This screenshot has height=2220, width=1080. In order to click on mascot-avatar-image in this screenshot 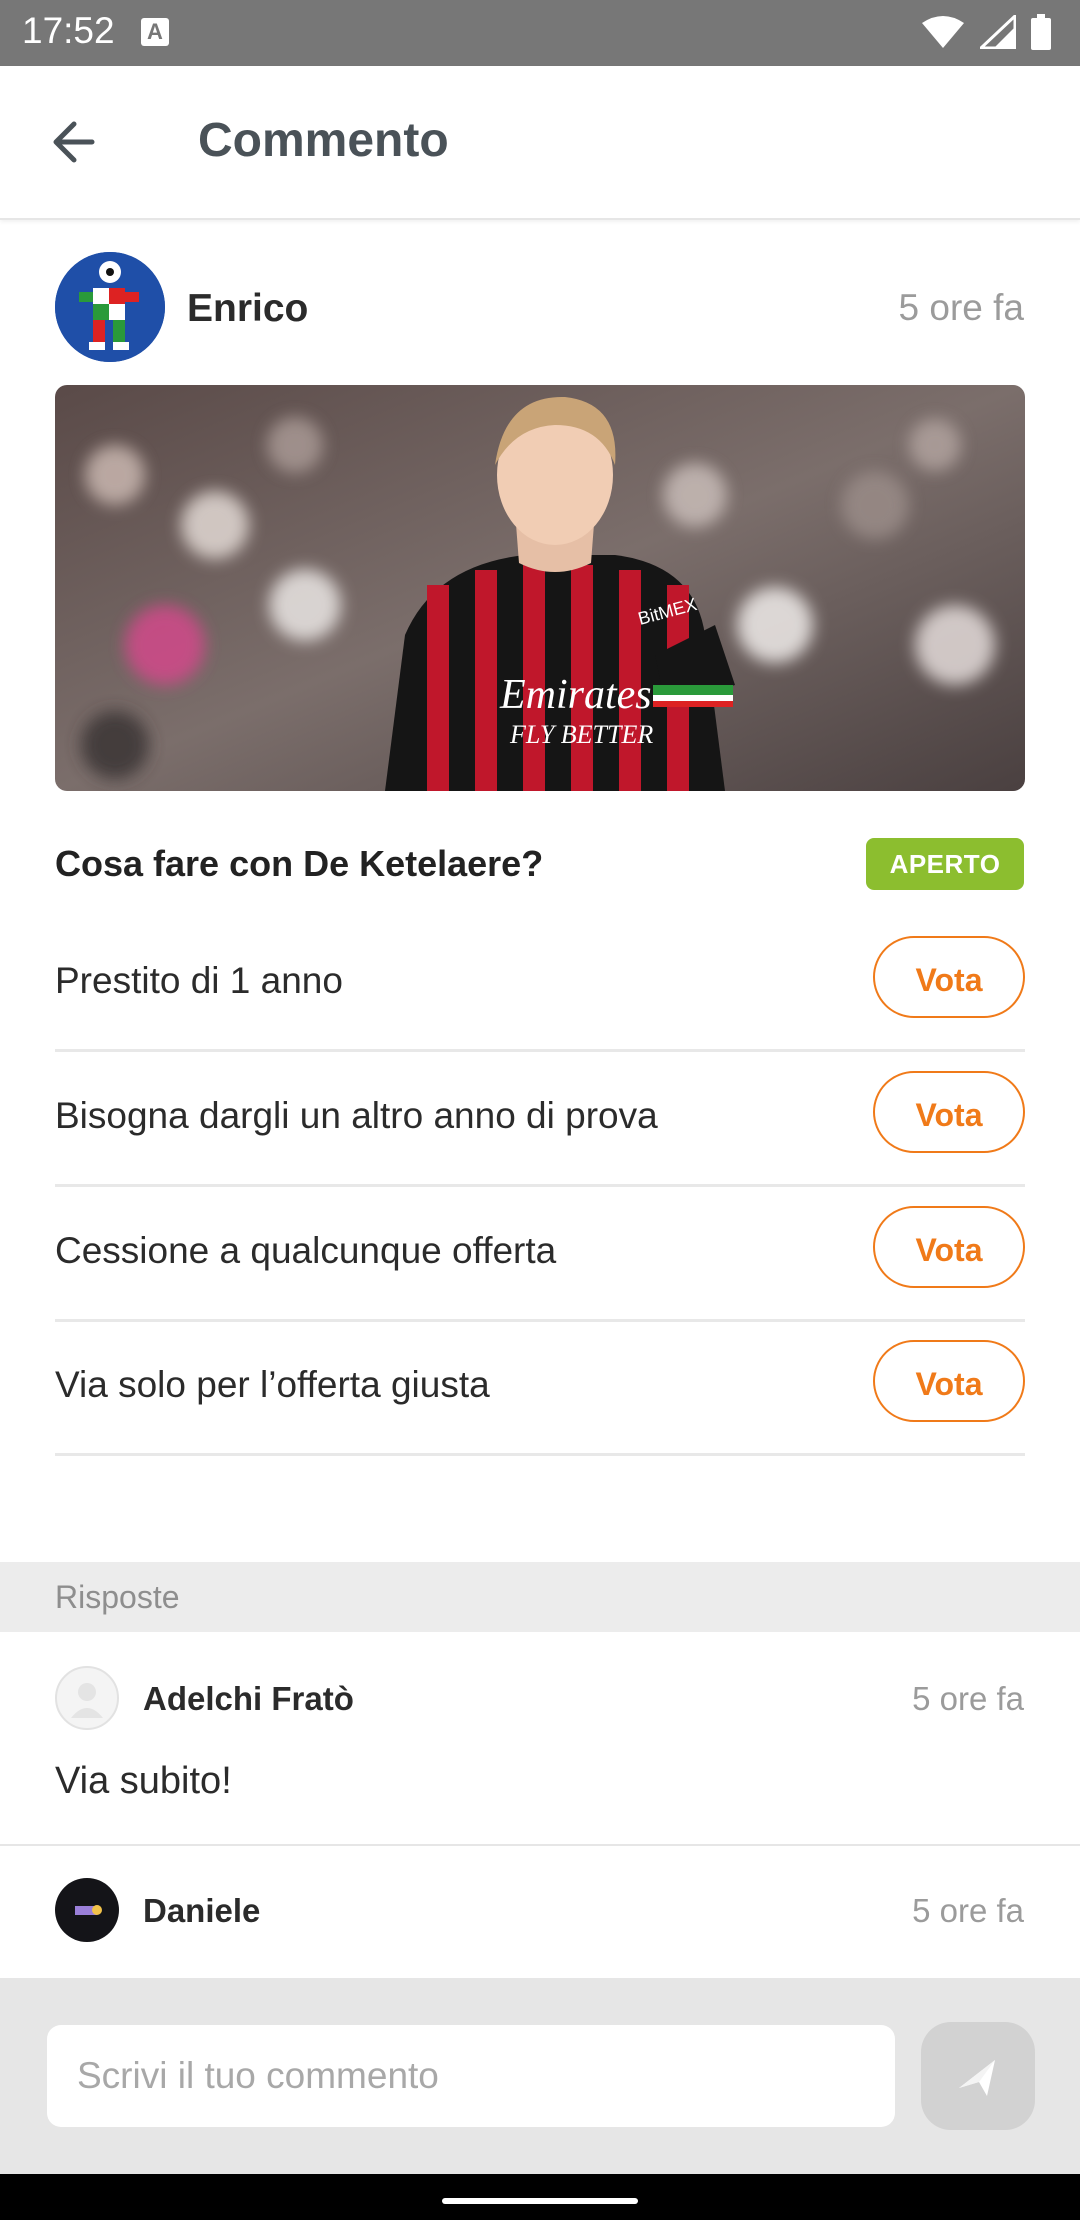, I will do `click(110, 307)`.